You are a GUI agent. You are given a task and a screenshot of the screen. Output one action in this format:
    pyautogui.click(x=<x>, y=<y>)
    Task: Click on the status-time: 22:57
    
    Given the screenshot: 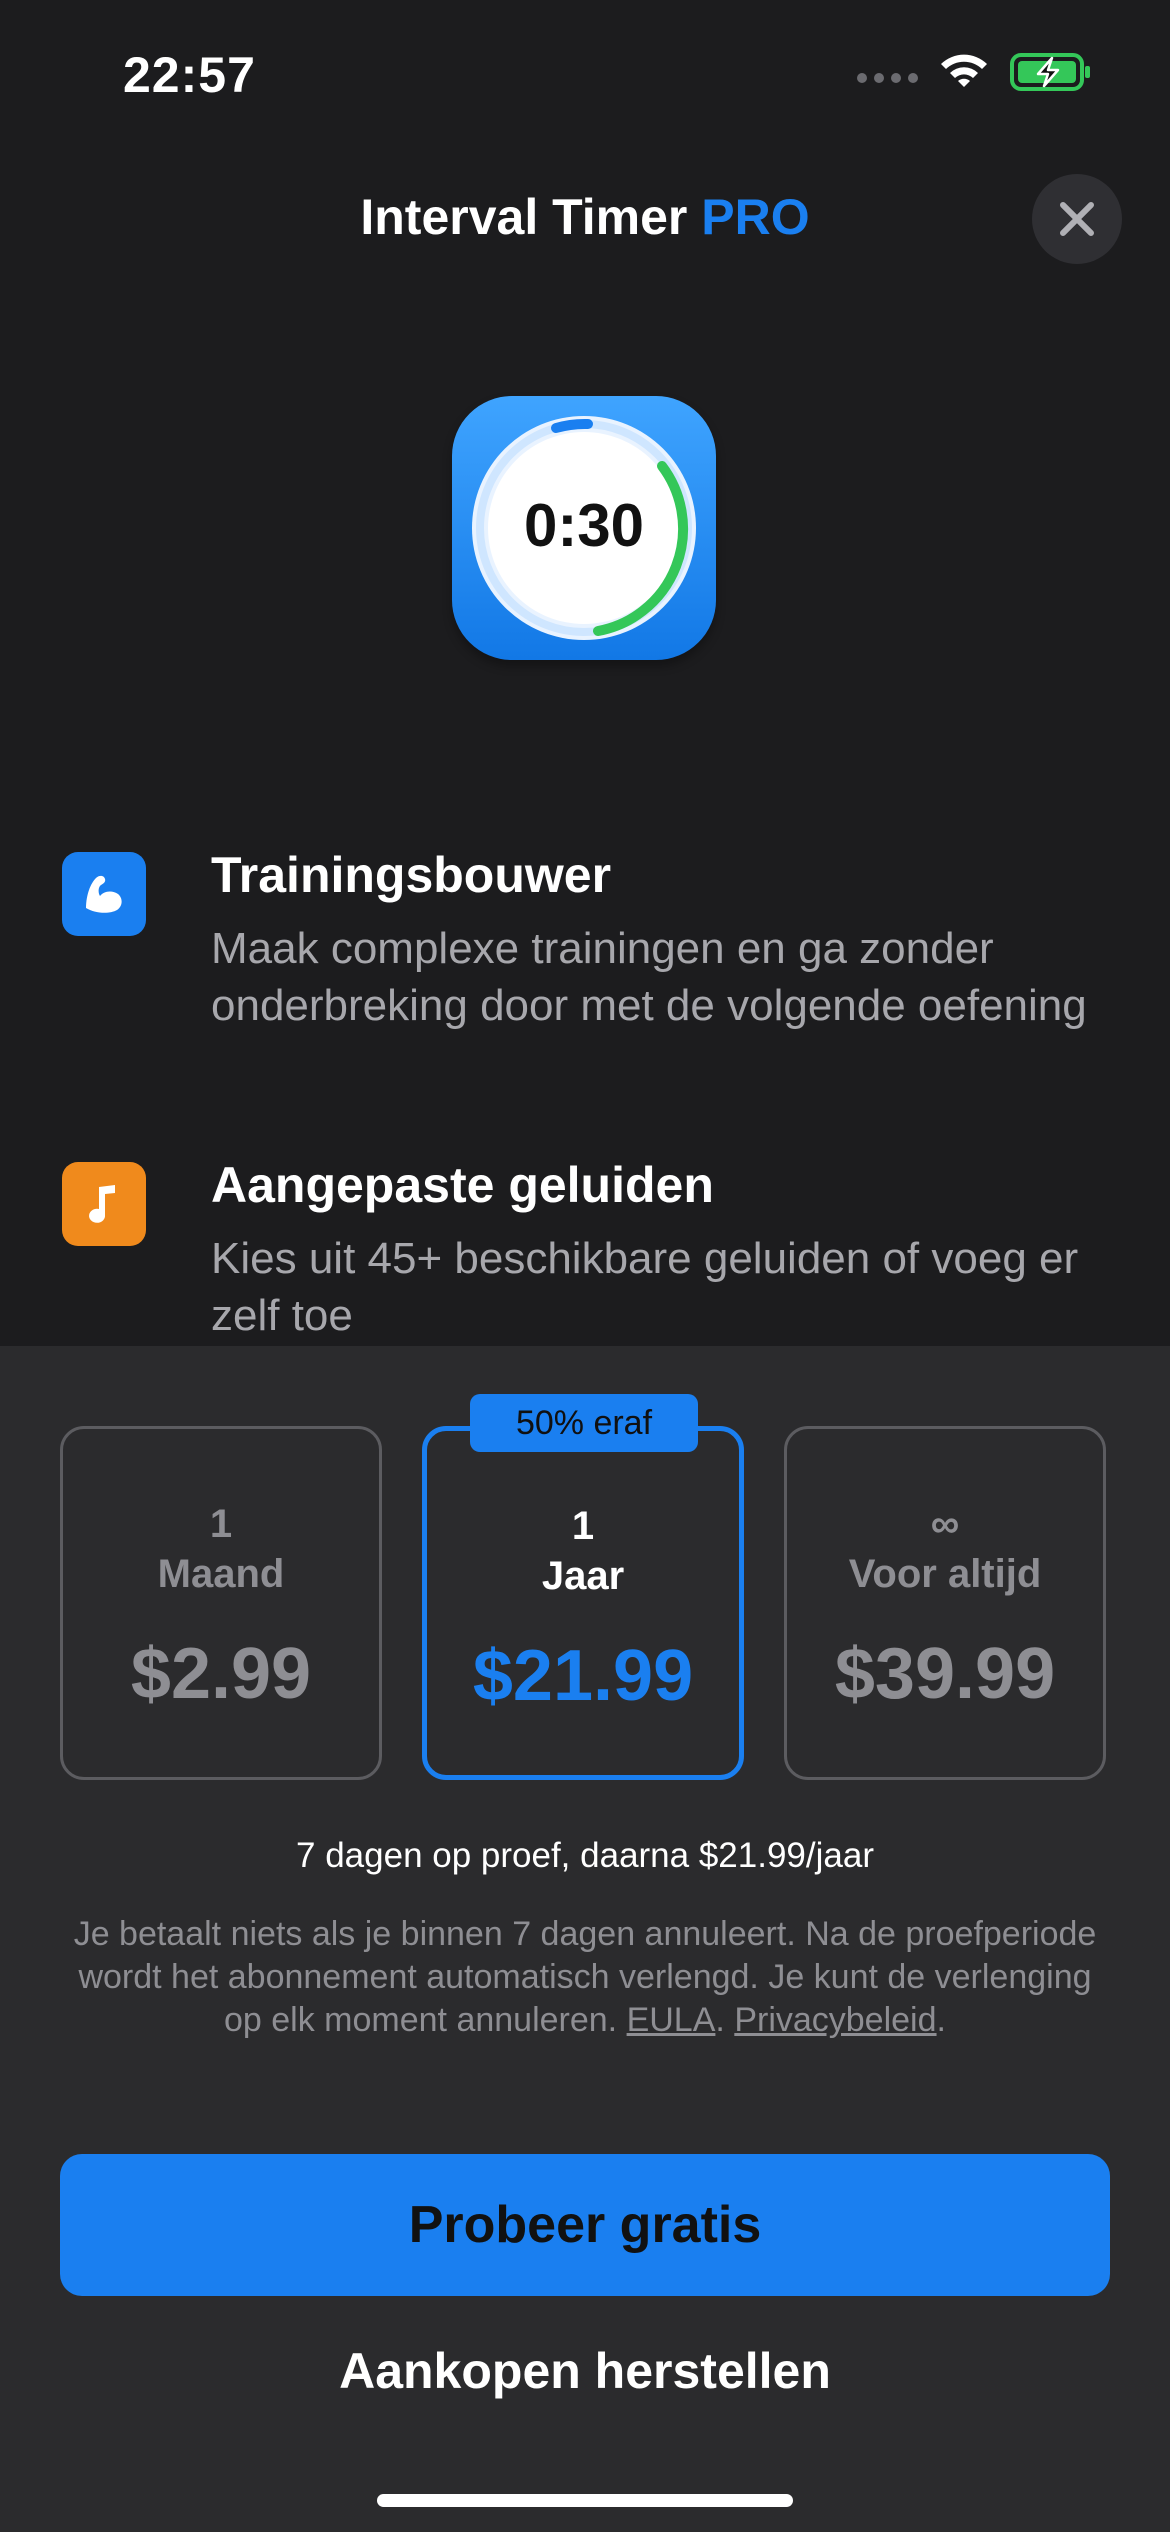 What is the action you would take?
    pyautogui.click(x=189, y=75)
    